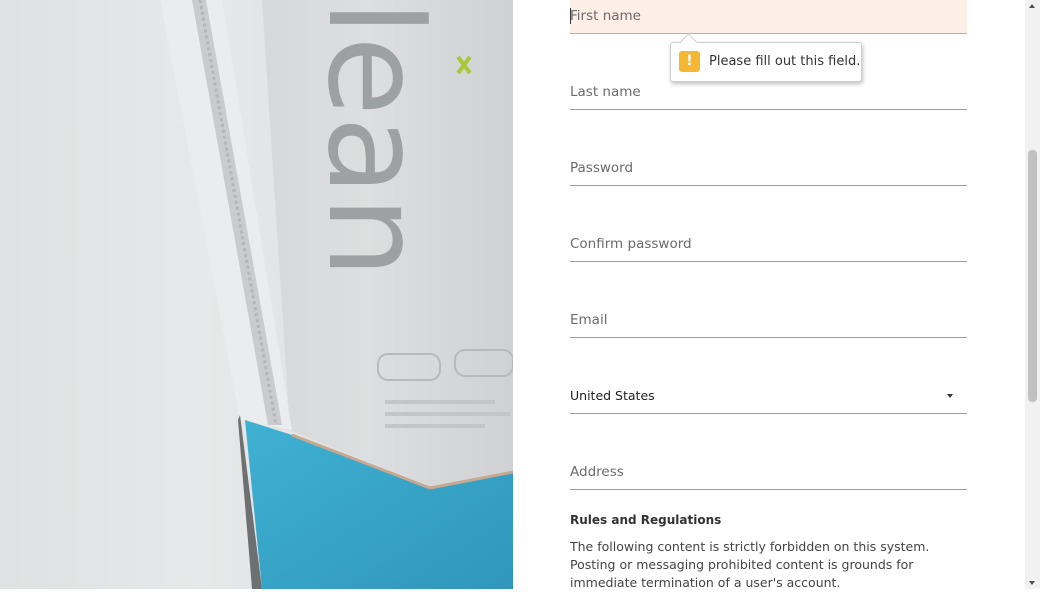  Describe the element at coordinates (589, 320) in the screenshot. I see `email-placeholder: Email` at that location.